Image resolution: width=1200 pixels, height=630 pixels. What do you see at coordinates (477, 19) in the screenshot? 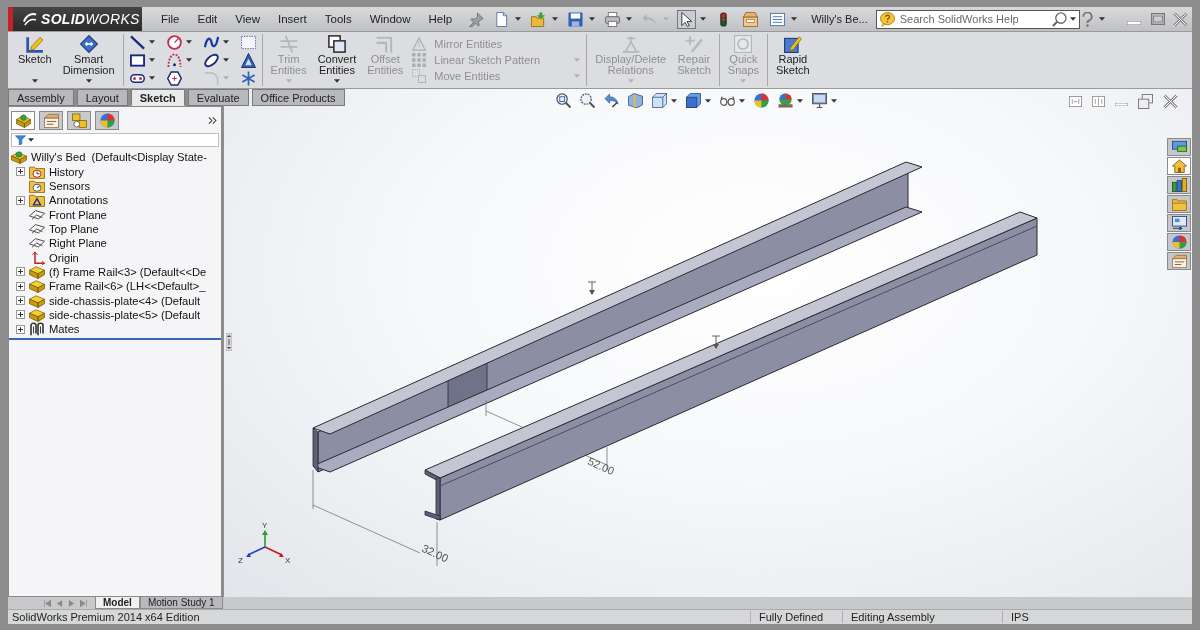
I see `pushpin-icon` at bounding box center [477, 19].